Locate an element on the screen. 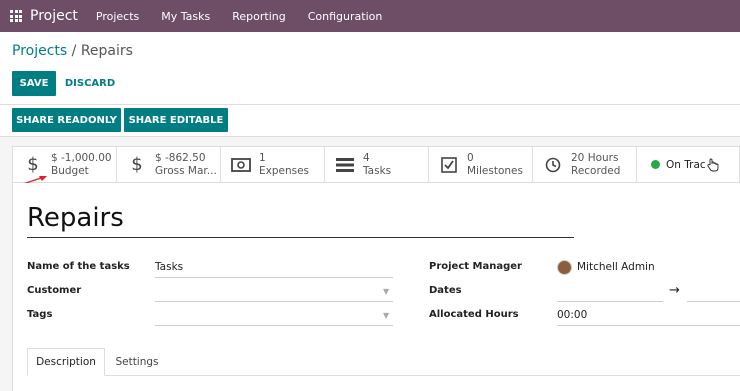 This screenshot has width=740, height=391. date-end-input is located at coordinates (713, 301).